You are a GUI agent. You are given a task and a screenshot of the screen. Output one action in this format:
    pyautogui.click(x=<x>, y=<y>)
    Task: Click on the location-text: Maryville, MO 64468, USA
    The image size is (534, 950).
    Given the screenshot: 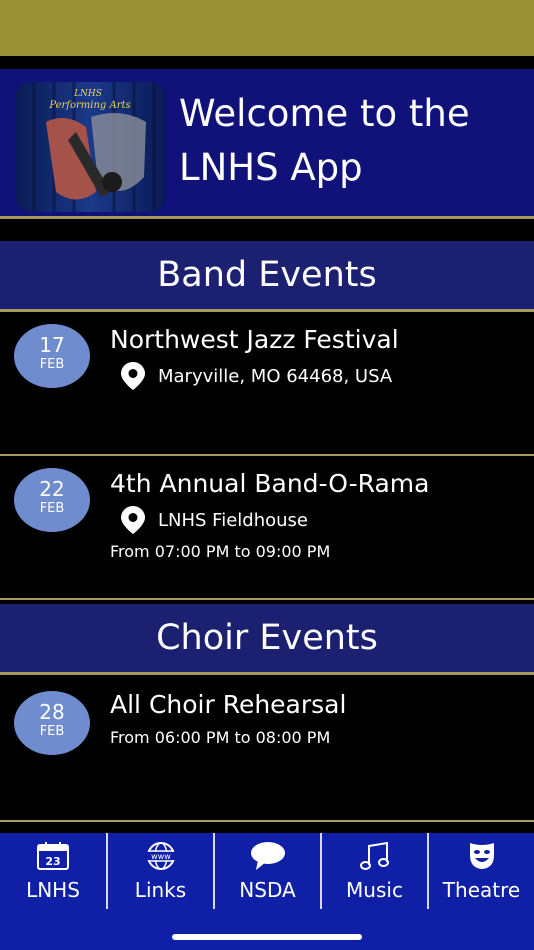 What is the action you would take?
    pyautogui.click(x=275, y=376)
    